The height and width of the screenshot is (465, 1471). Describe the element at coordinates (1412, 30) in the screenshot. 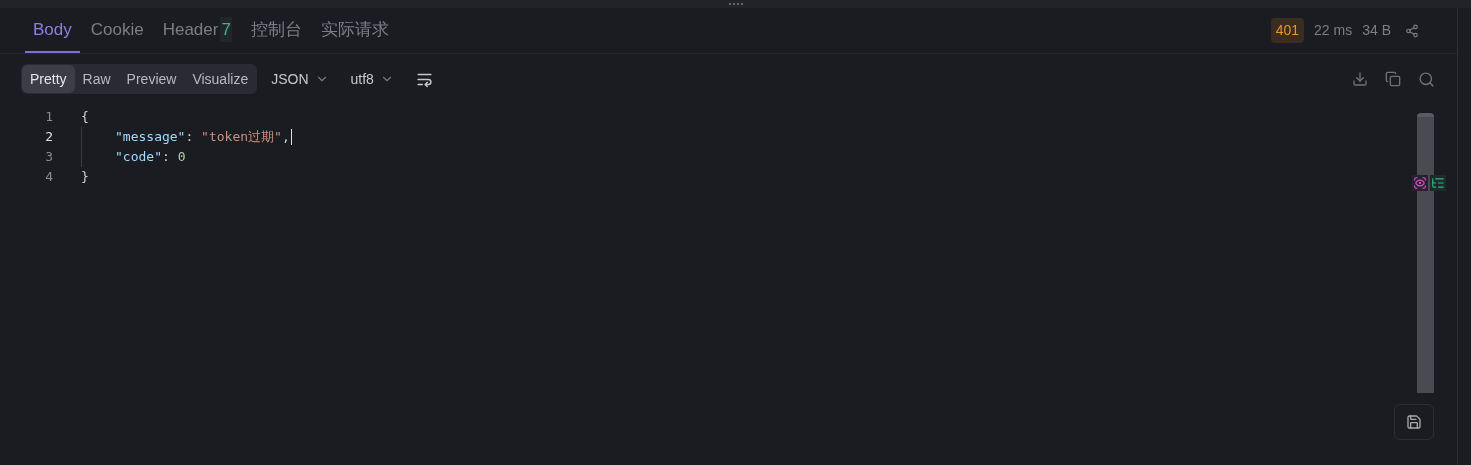

I see `share-icon` at that location.